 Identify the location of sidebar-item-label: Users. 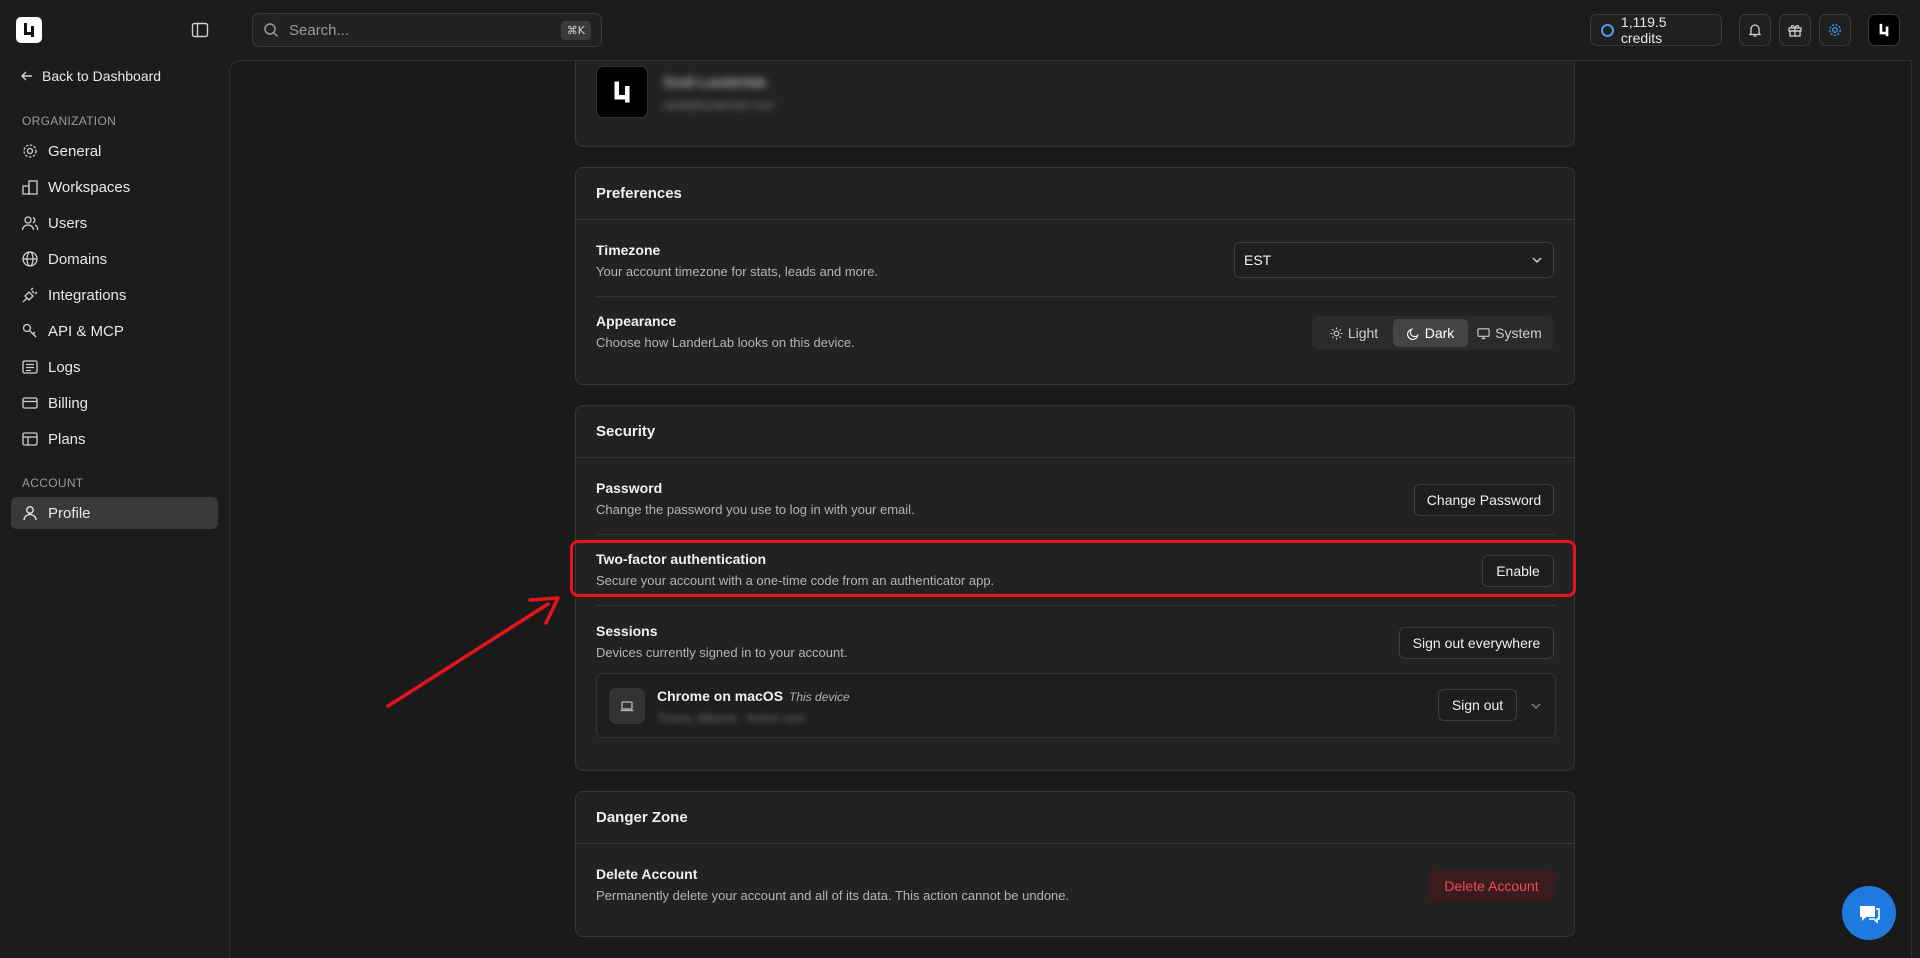
(68, 223).